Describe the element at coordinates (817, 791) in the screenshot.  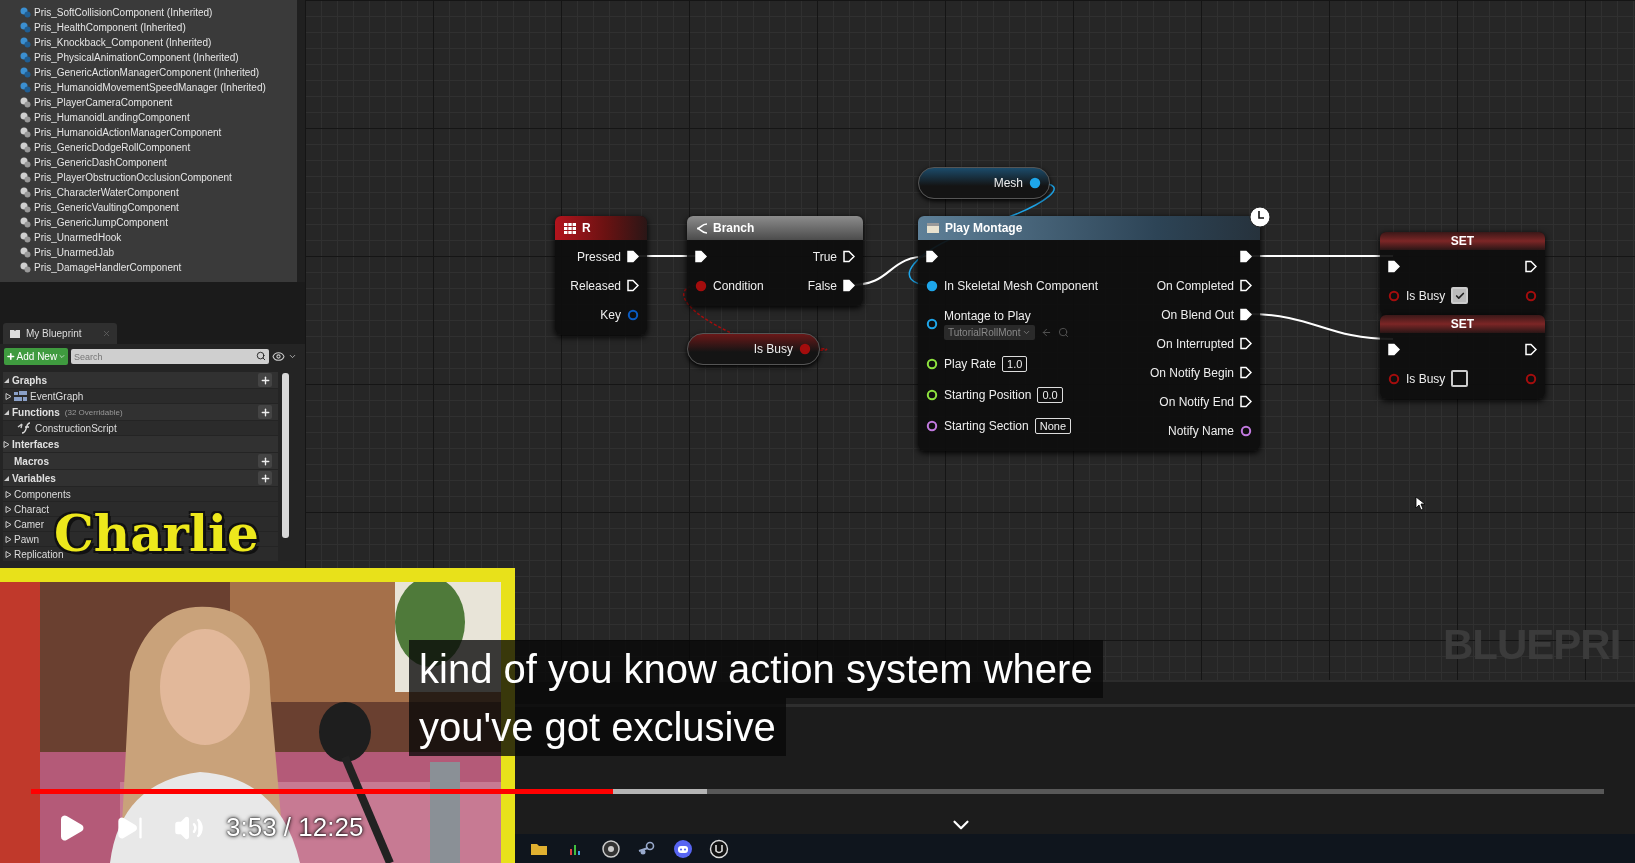
I see `progress-track` at that location.